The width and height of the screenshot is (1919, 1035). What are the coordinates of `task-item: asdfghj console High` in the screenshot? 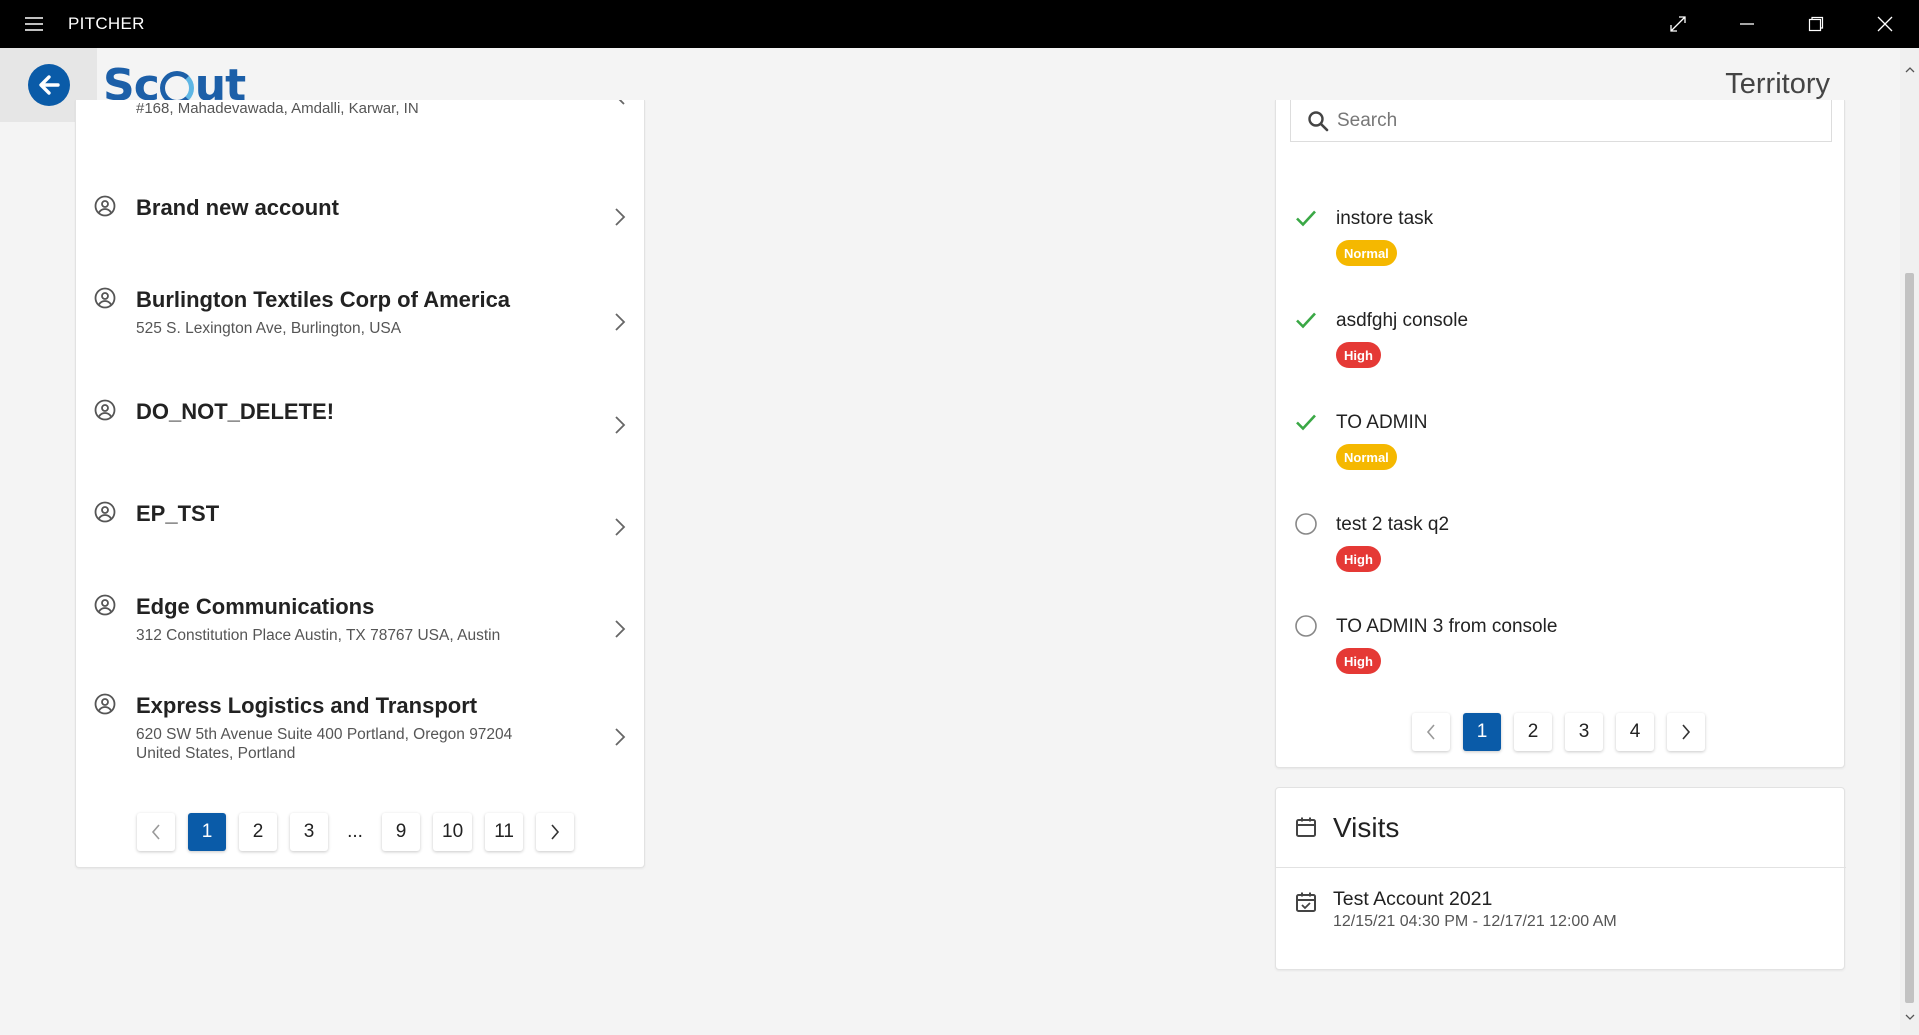 It's located at (1561, 349).